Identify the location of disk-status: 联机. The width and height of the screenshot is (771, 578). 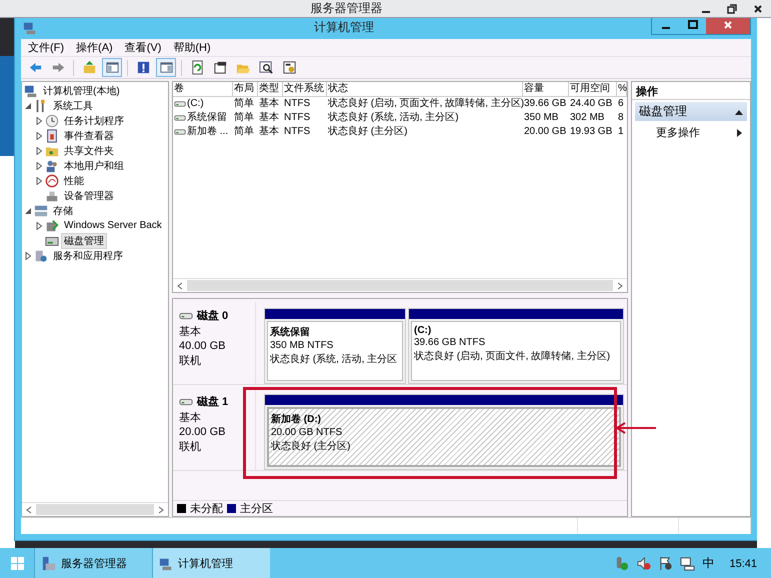
(190, 361).